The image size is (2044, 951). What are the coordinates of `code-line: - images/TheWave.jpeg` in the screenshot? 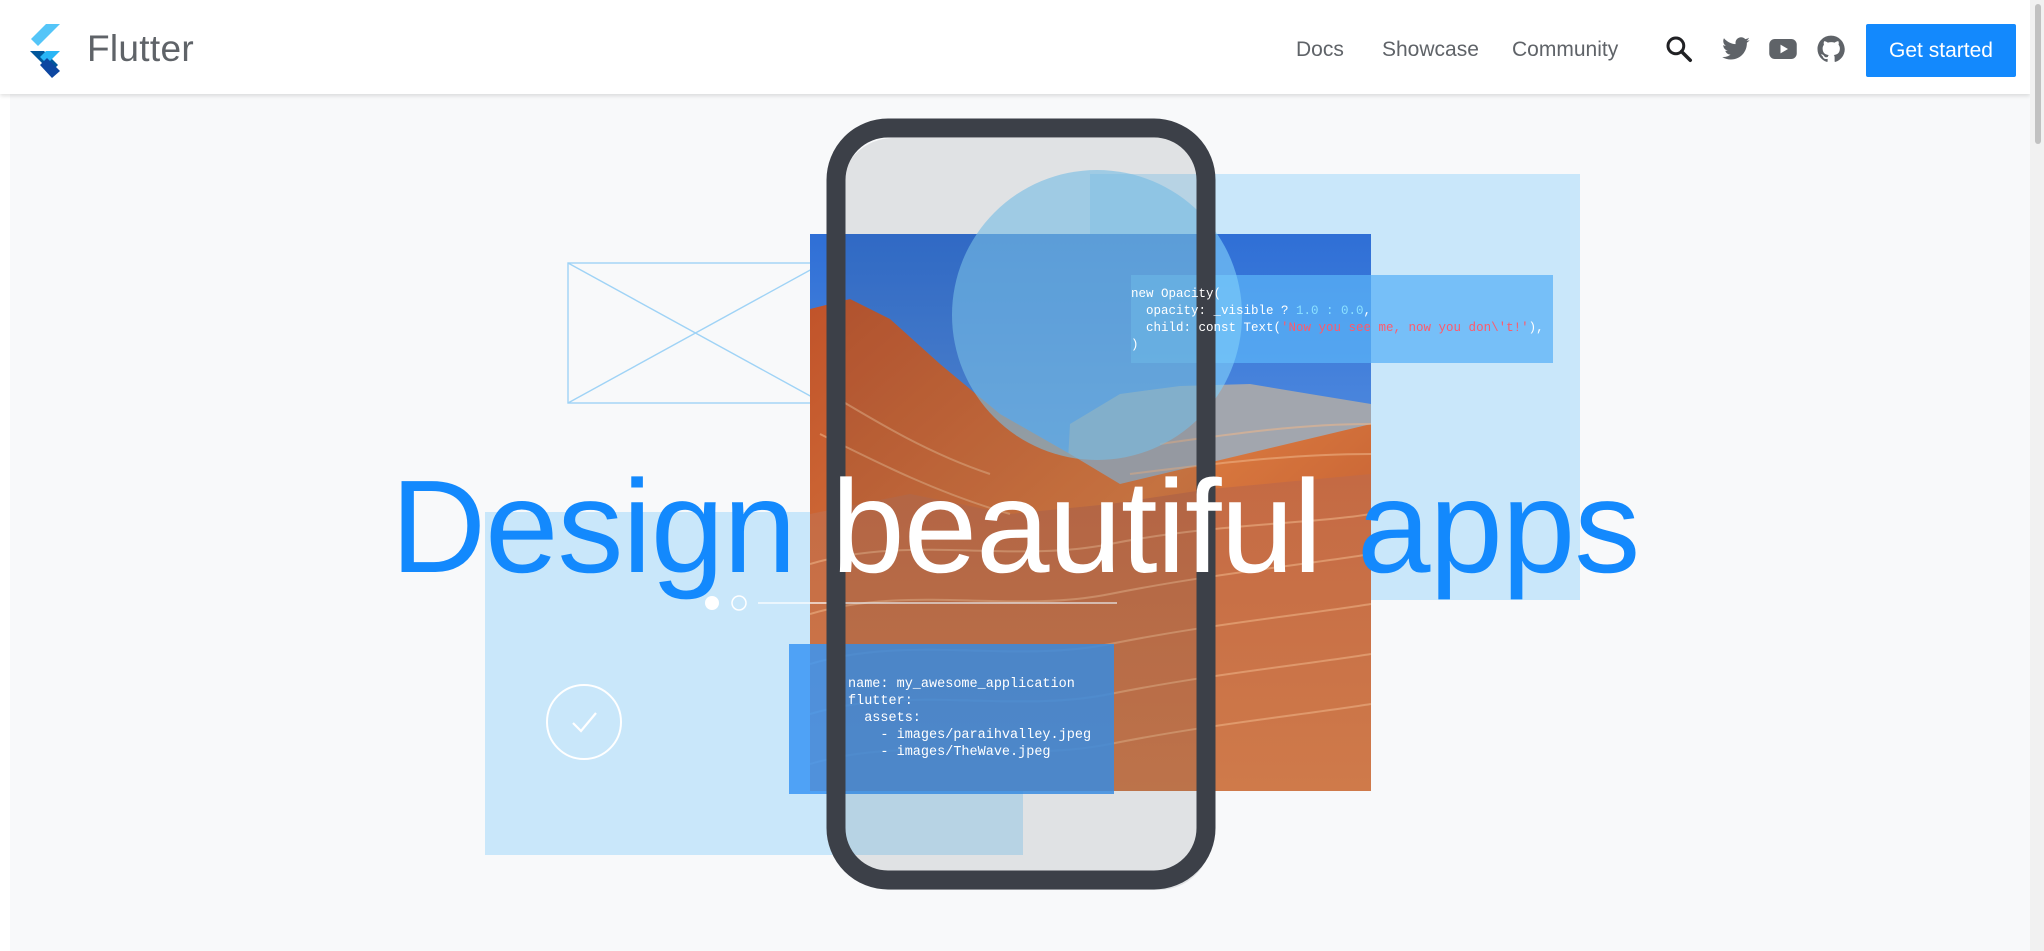 It's located at (949, 752).